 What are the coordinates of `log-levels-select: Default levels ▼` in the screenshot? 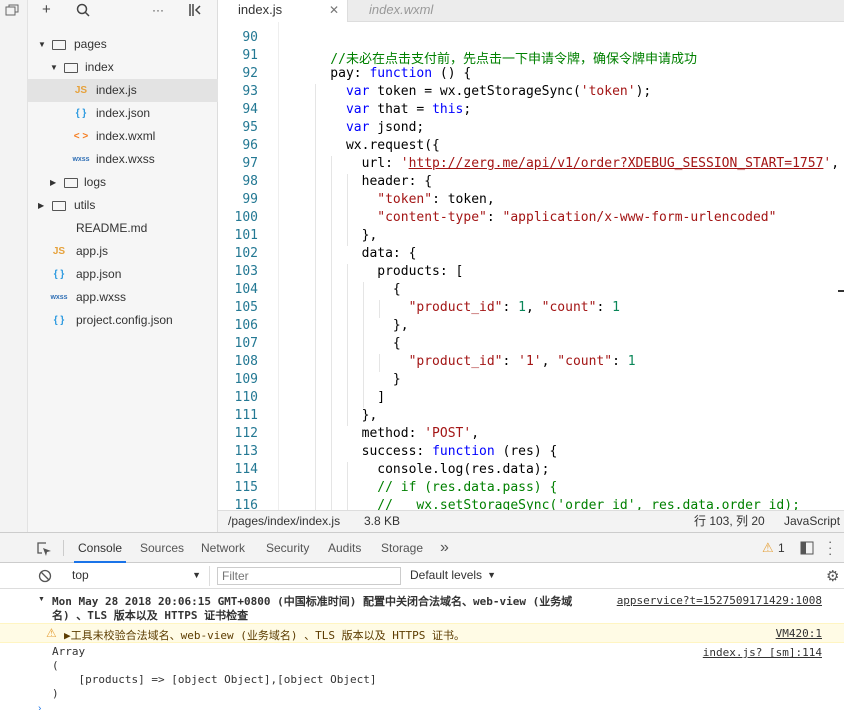 It's located at (455, 576).